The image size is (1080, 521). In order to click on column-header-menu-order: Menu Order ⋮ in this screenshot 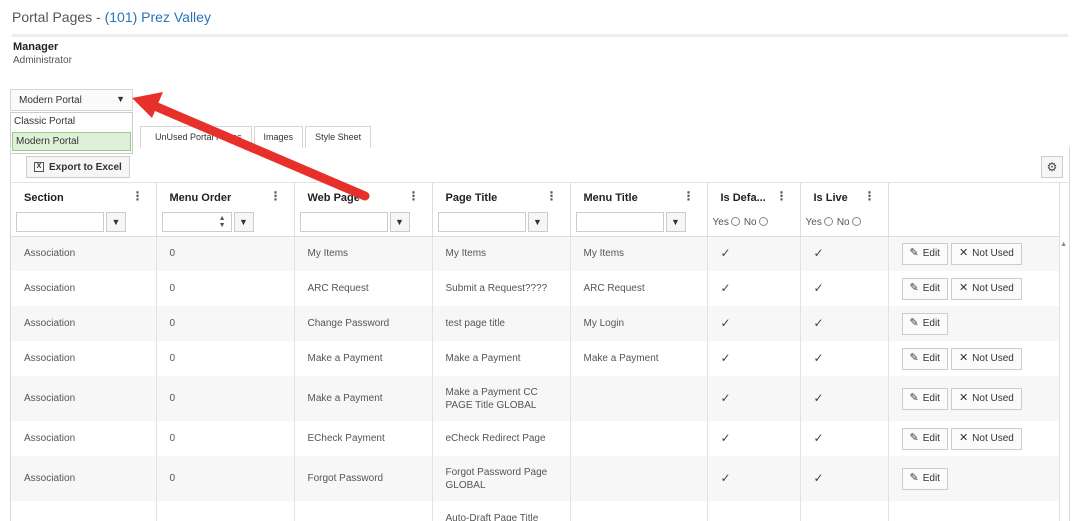, I will do `click(225, 196)`.